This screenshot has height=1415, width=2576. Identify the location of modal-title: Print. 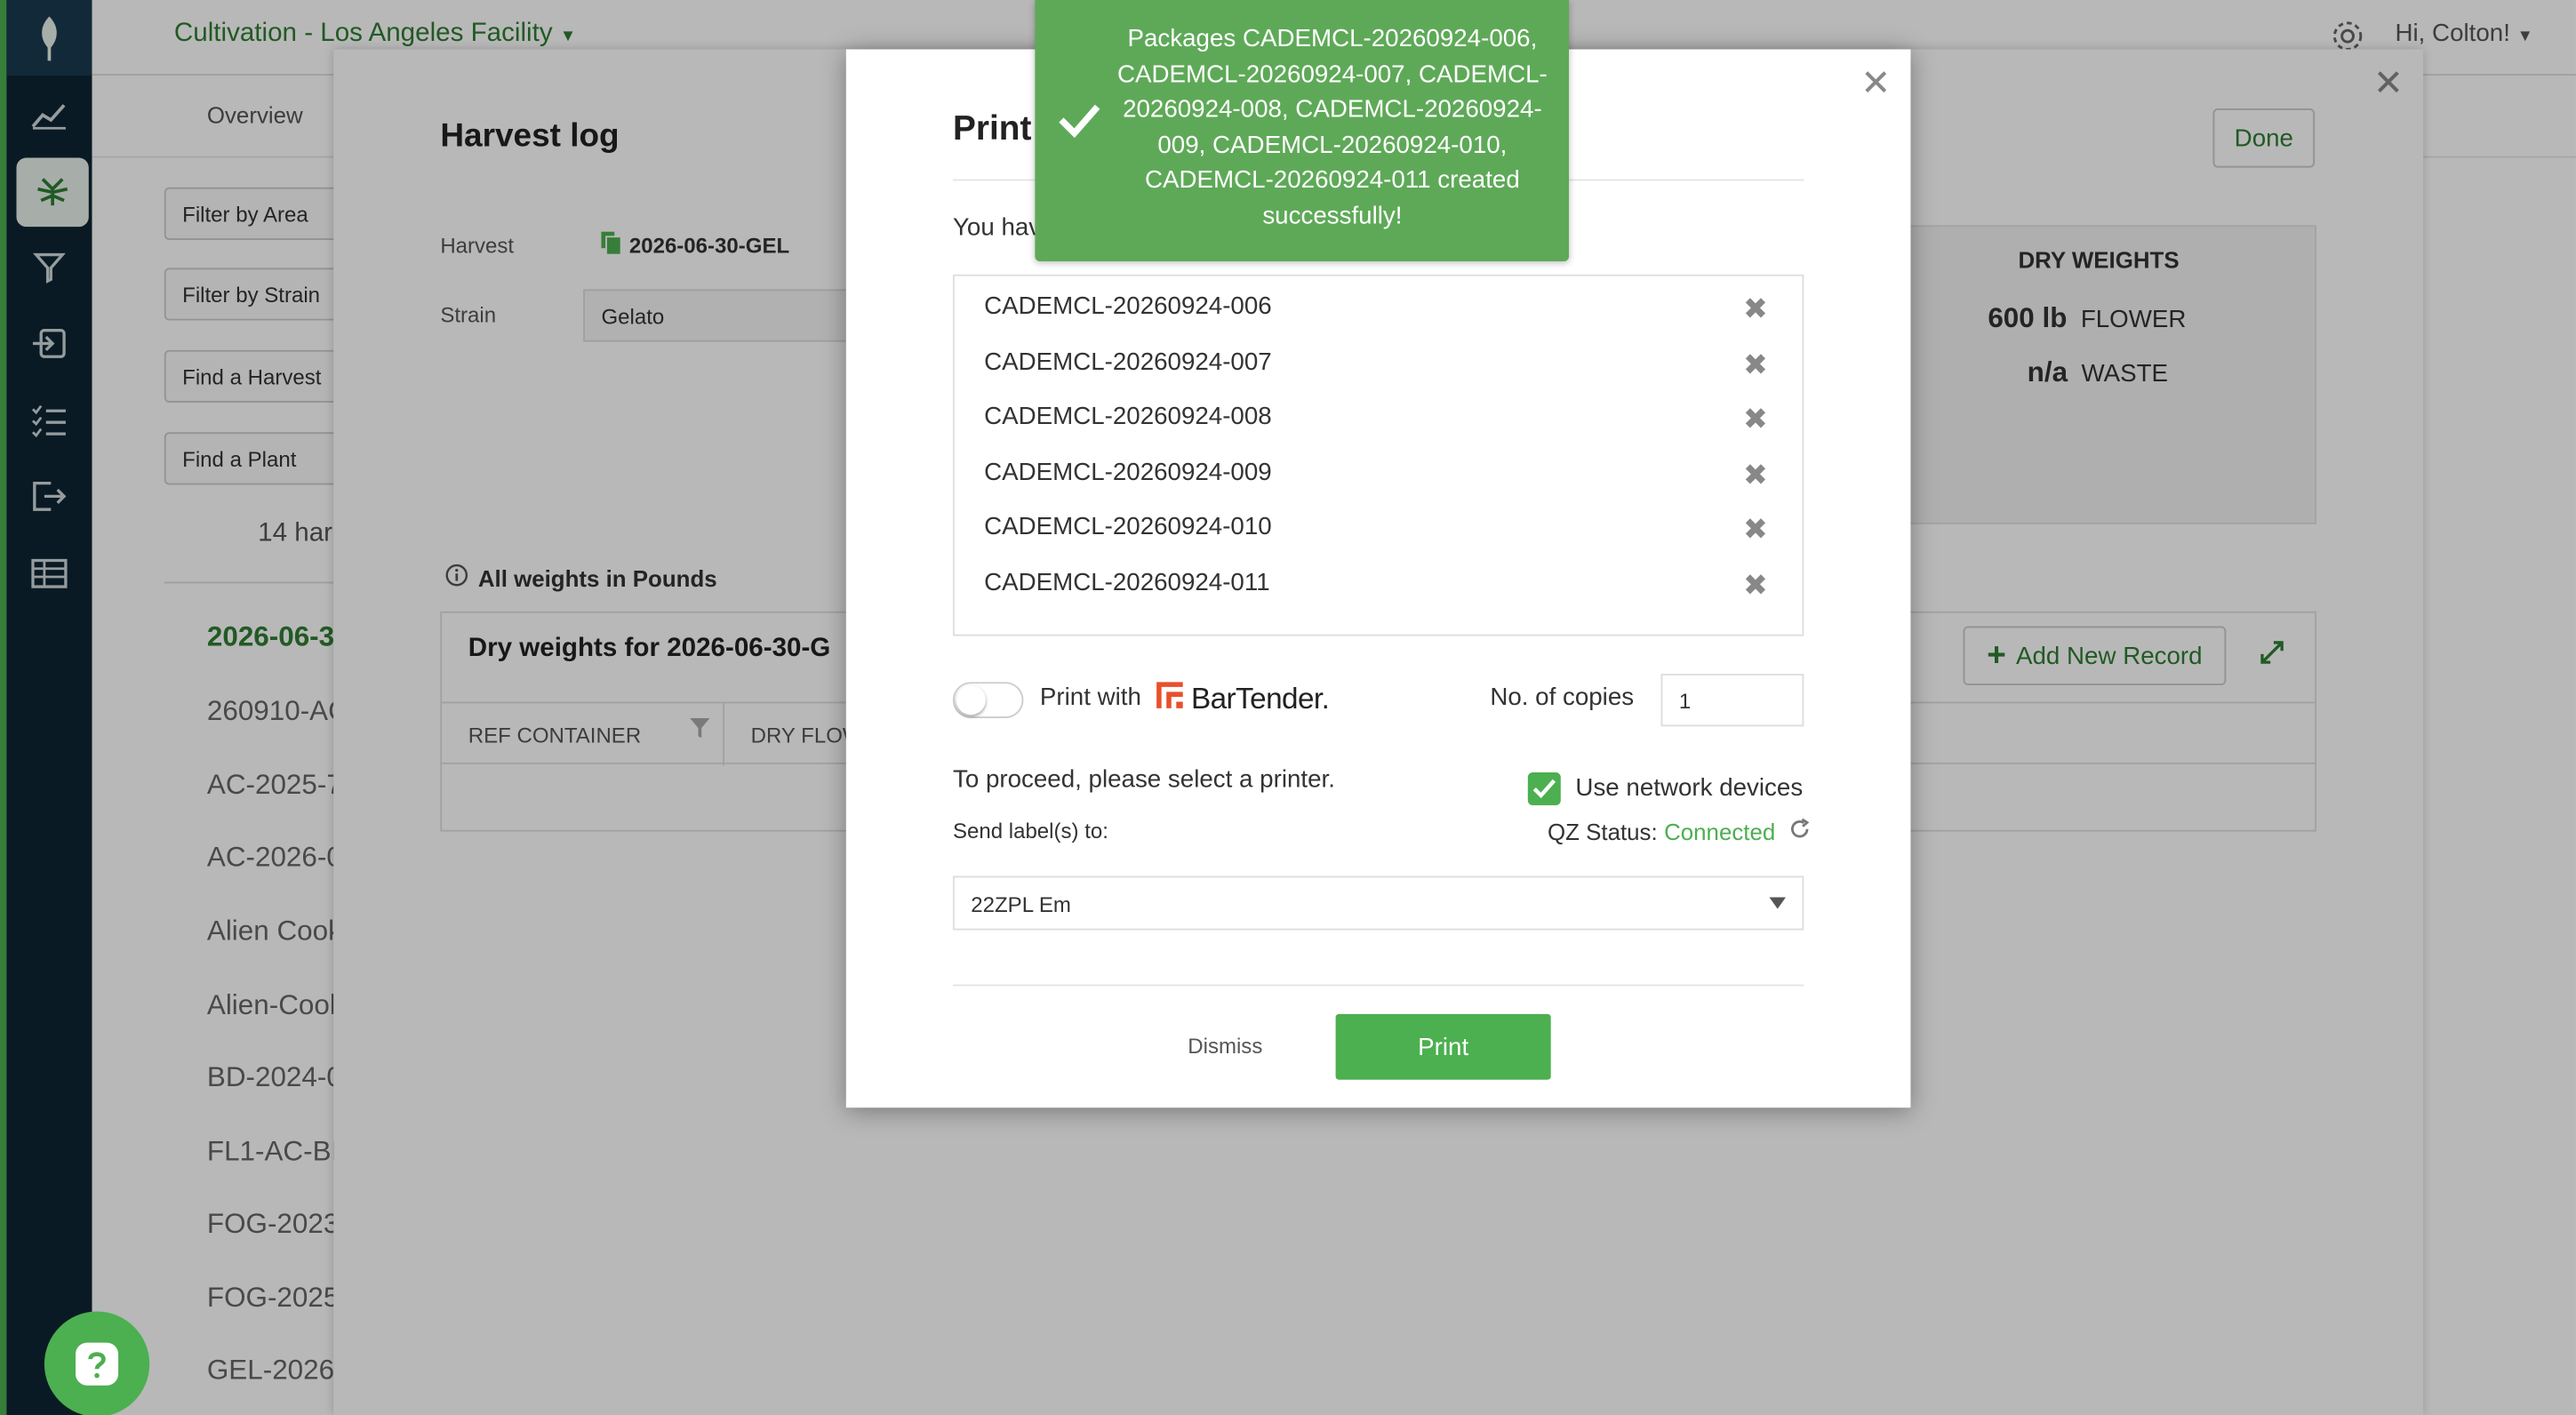
(992, 128).